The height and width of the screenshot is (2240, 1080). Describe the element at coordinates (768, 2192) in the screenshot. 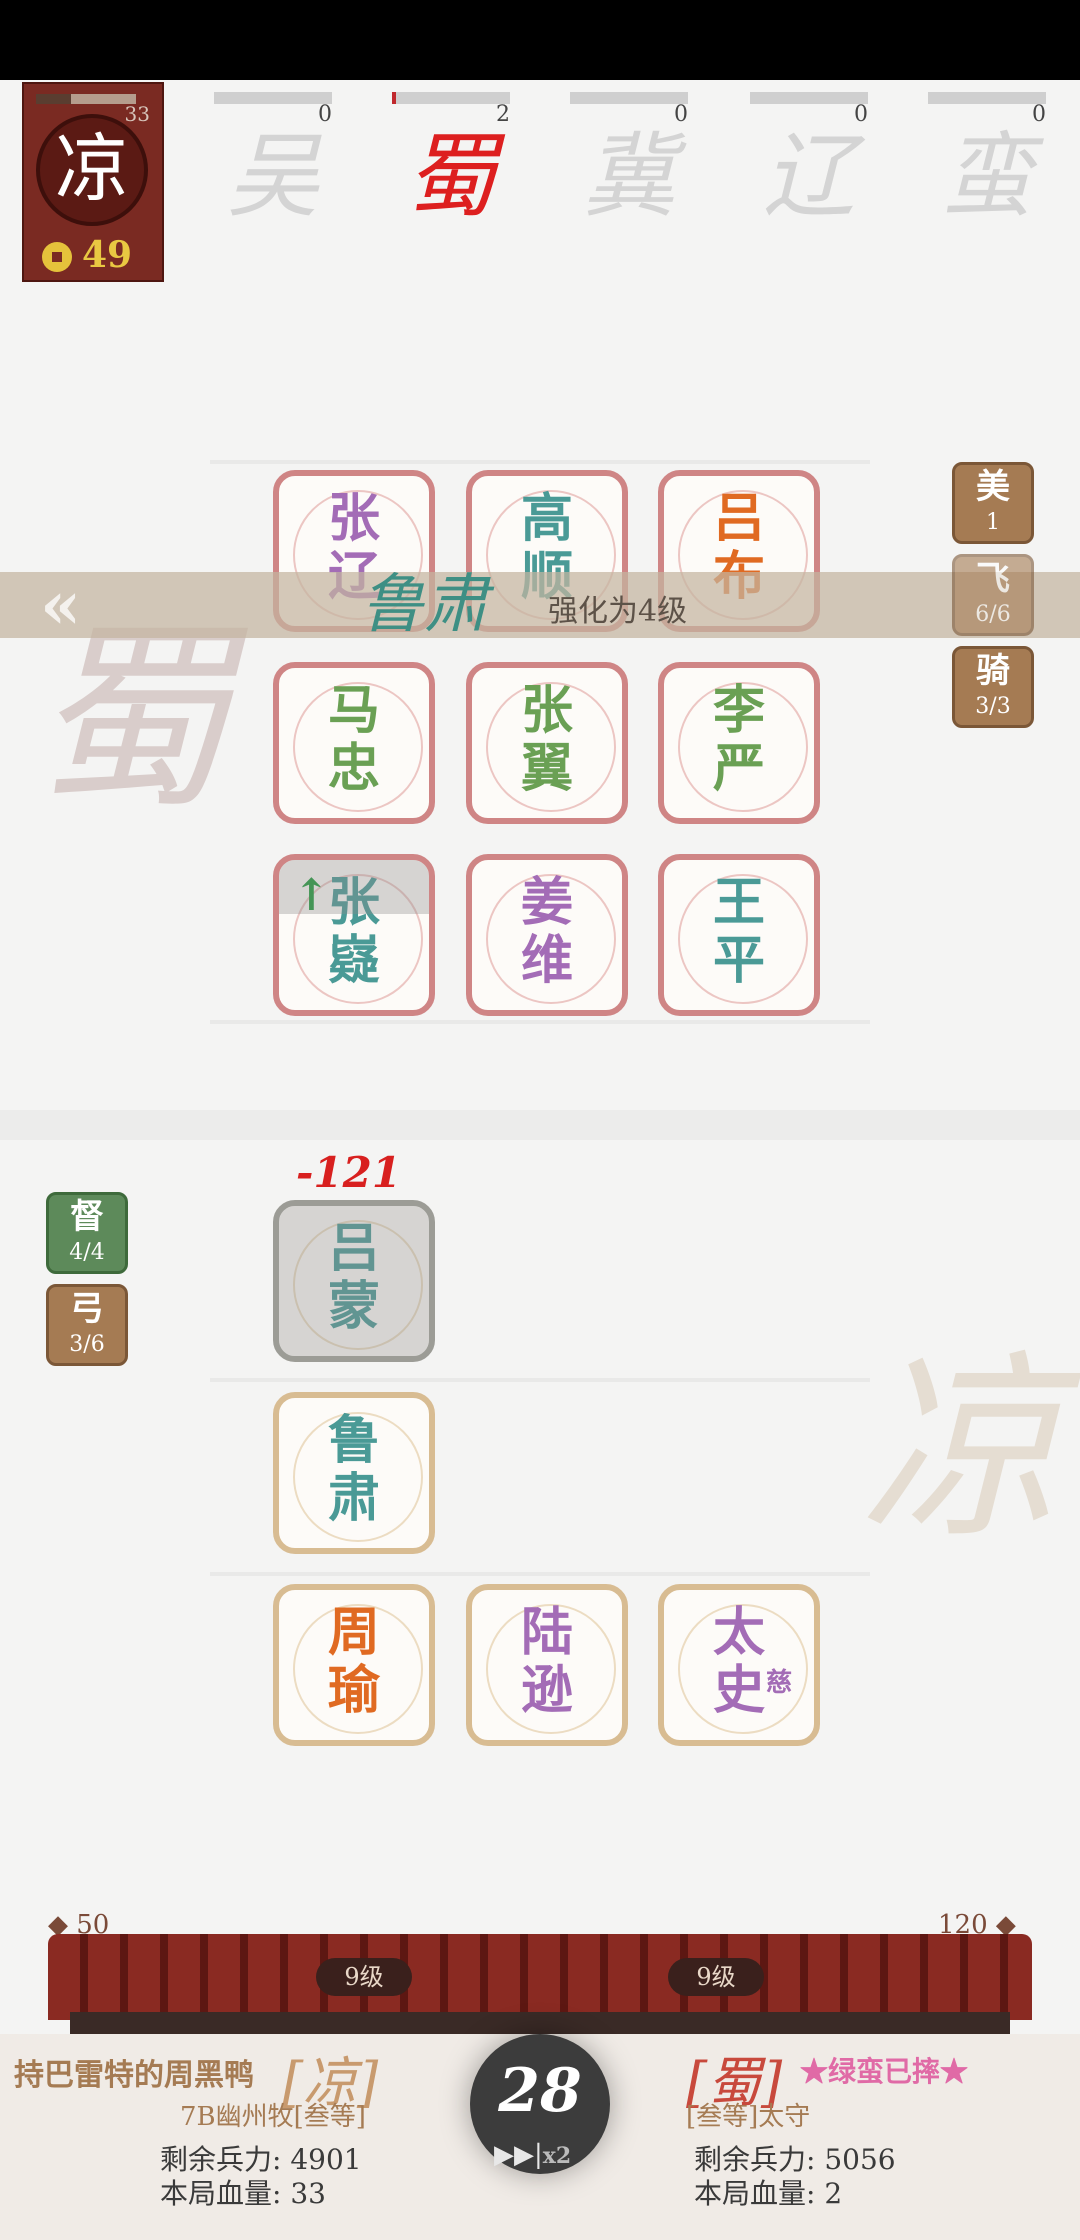

I see `right-hp: 本局血量: 2` at that location.